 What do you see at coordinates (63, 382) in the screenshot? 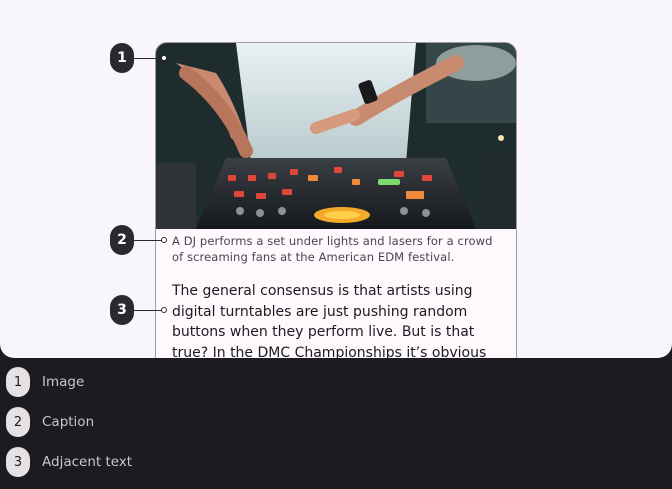
I see `legend-label-image: Image` at bounding box center [63, 382].